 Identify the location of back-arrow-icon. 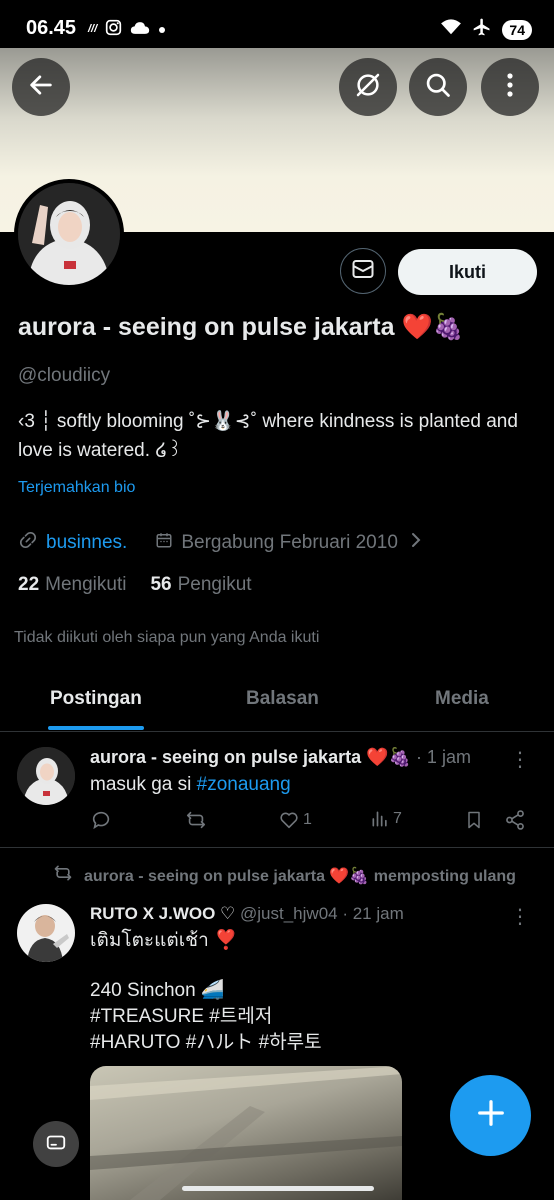
(41, 87).